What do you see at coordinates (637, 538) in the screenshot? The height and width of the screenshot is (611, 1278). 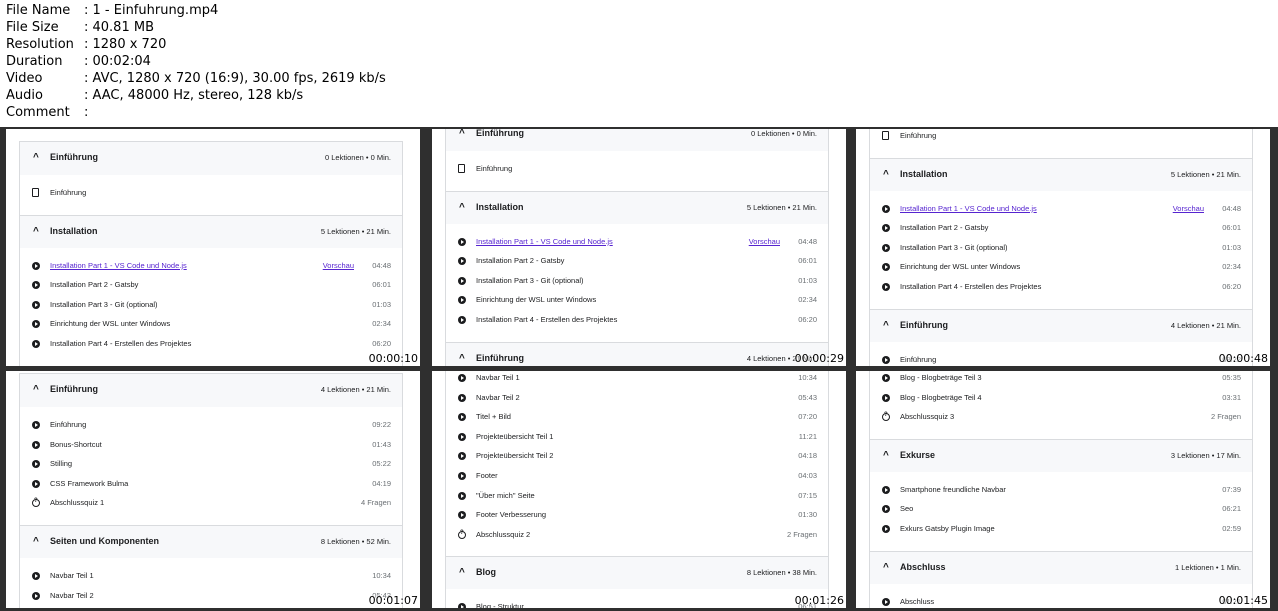 I see `lecture-row: Abschlussquiz 2 2 Fragen` at bounding box center [637, 538].